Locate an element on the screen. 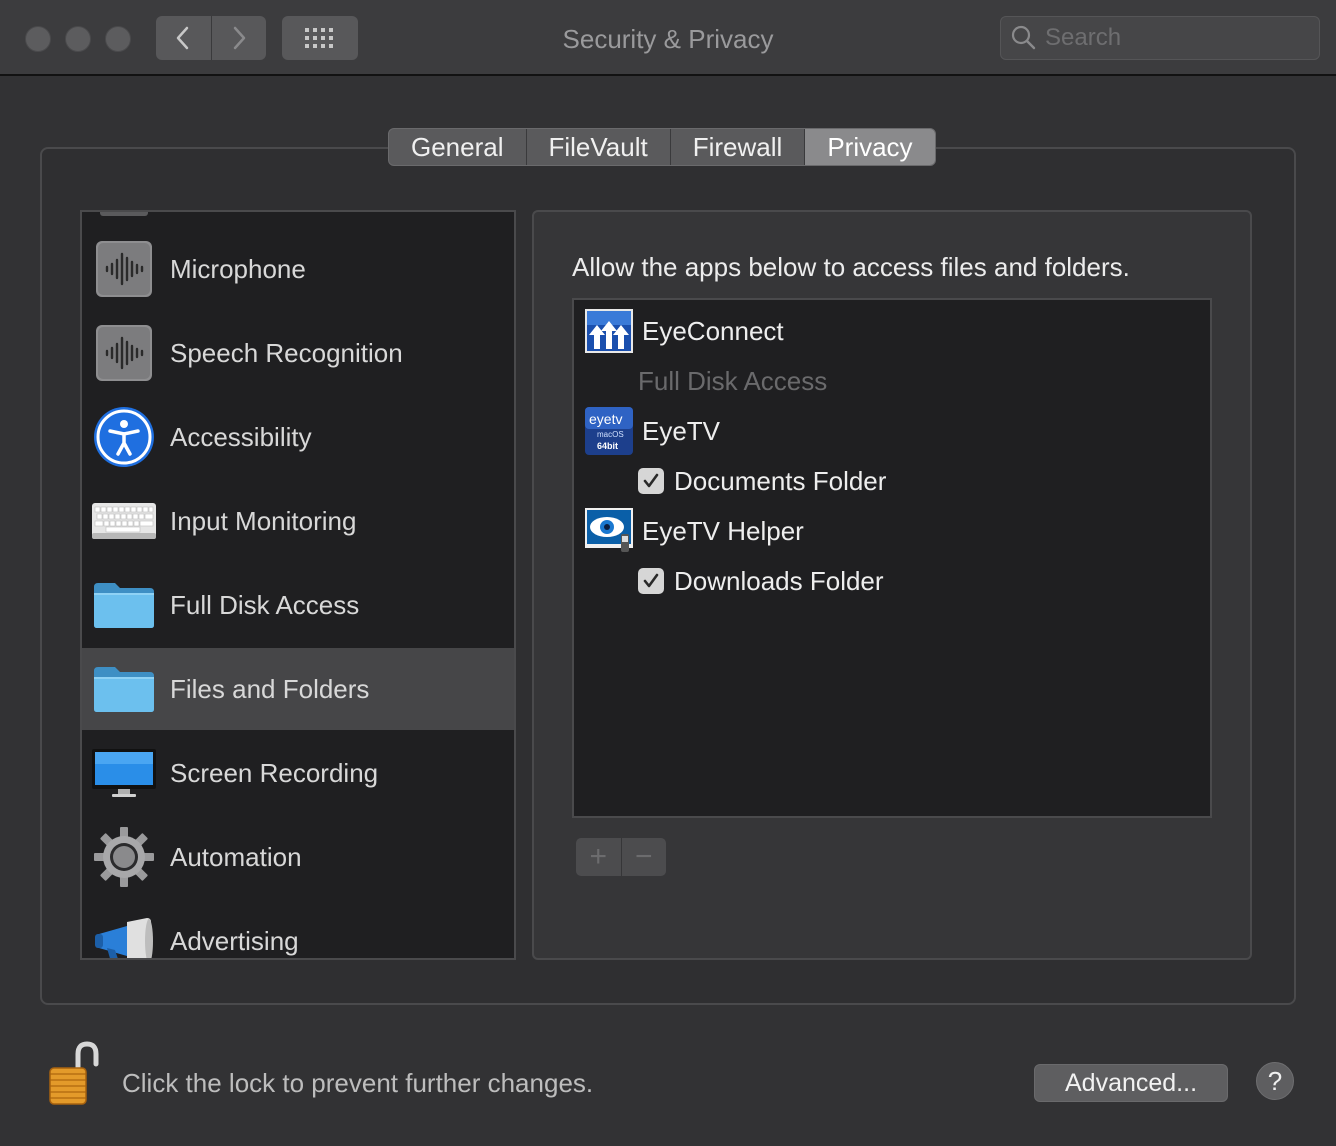  permission-documents-folder: Documents Folder is located at coordinates (762, 481).